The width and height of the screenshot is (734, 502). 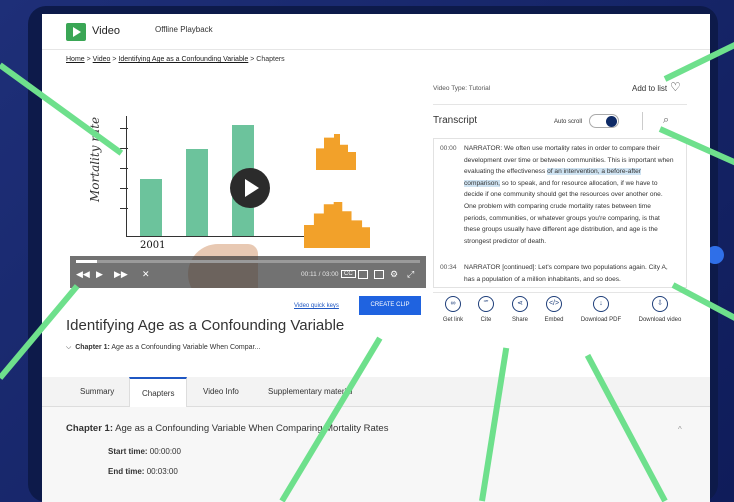 I want to click on create-clip-button: CREATE CLIP, so click(x=390, y=305).